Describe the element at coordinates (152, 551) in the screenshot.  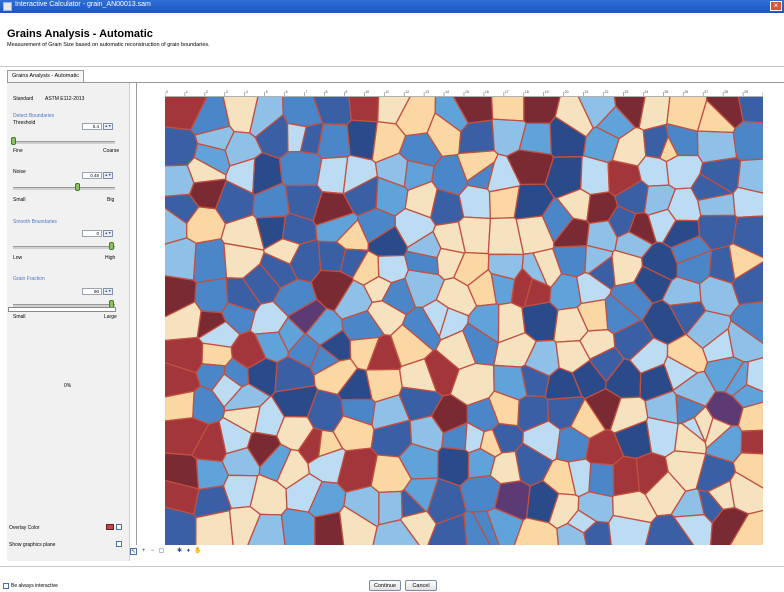
I see `zoom-out-icon: −` at that location.